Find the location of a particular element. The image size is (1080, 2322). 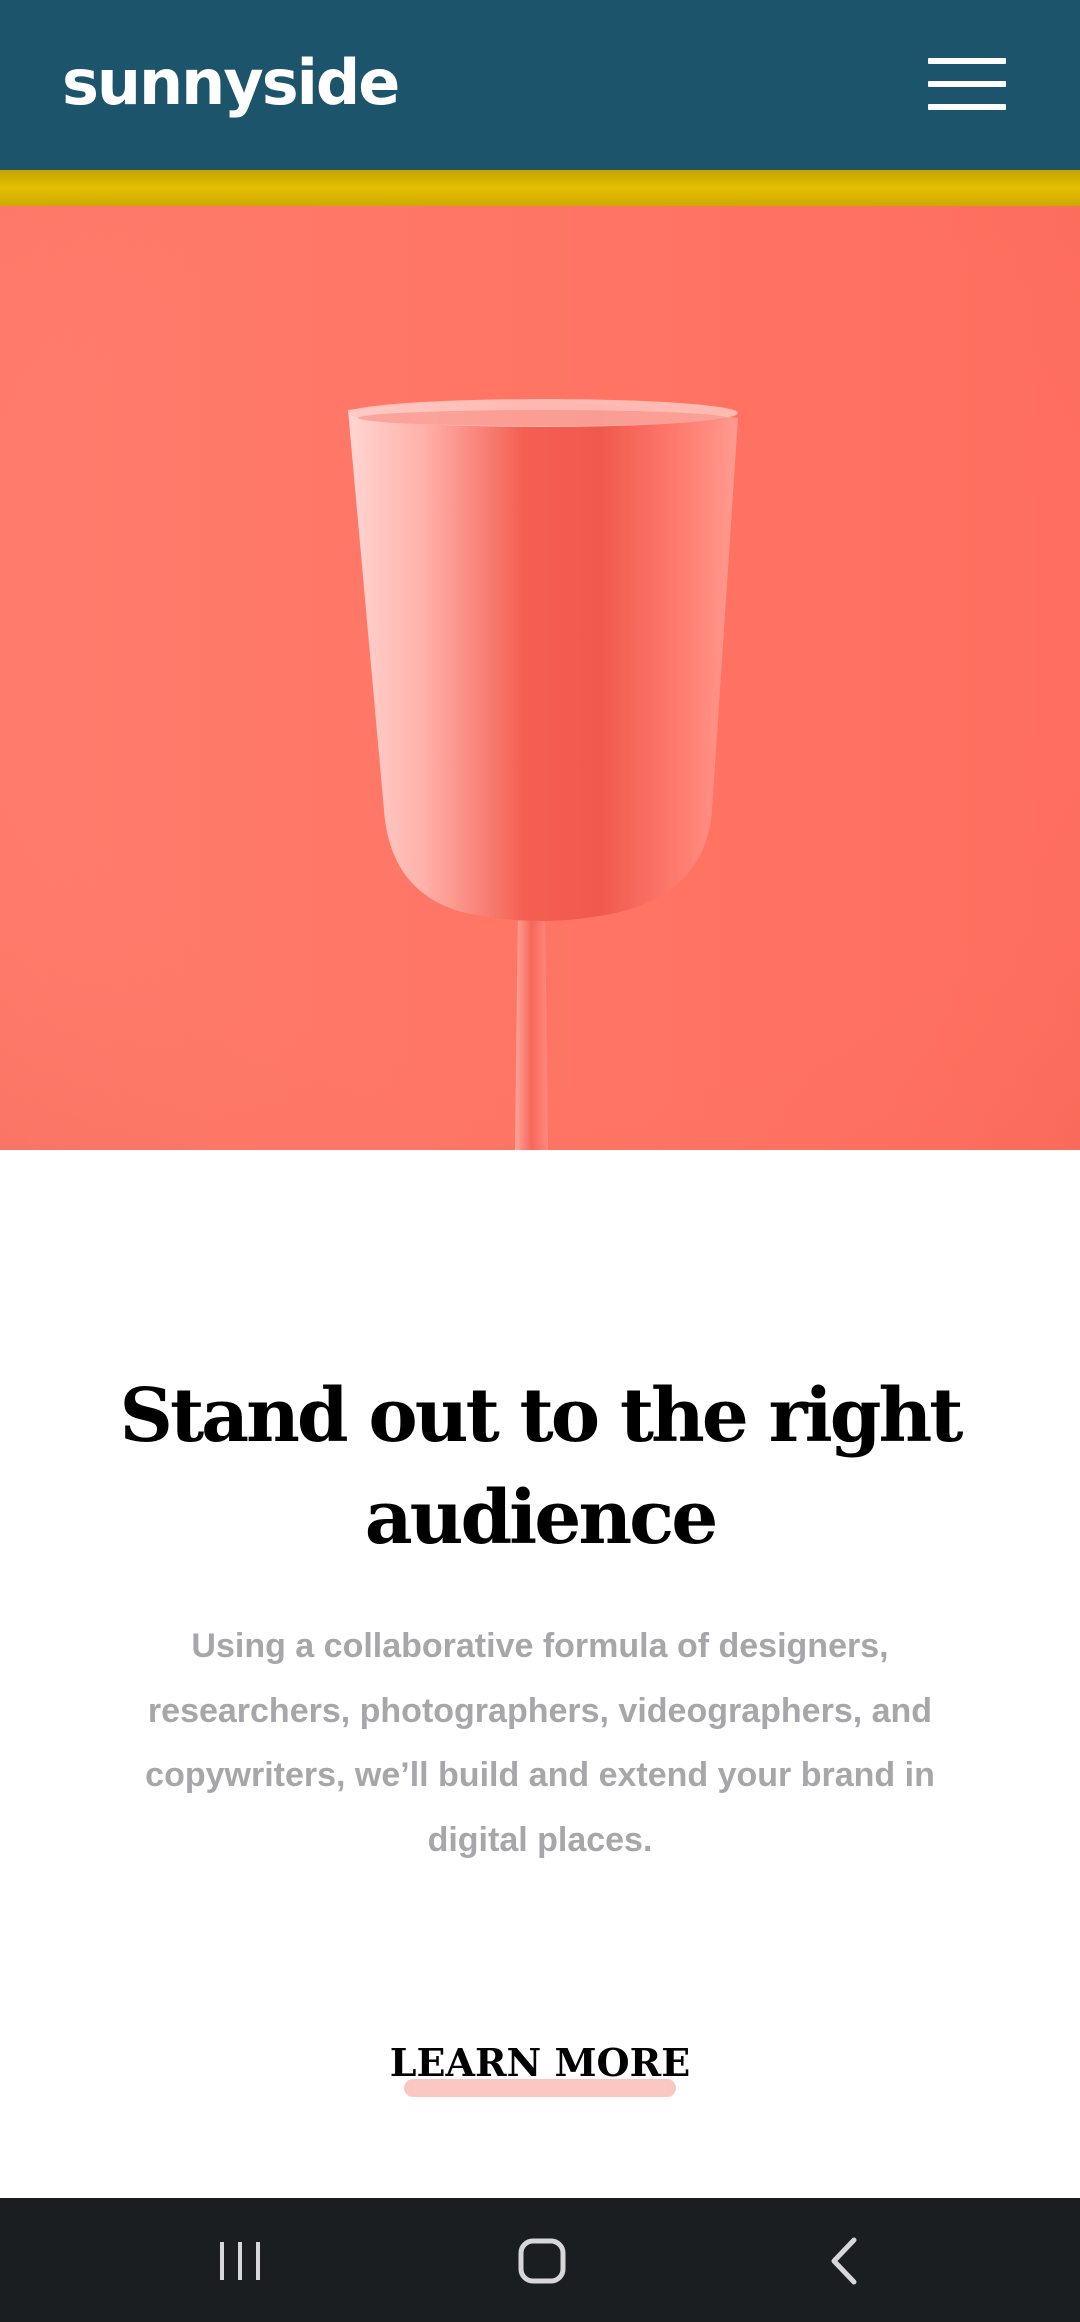

headline-line-2: audience is located at coordinates (541, 1518).